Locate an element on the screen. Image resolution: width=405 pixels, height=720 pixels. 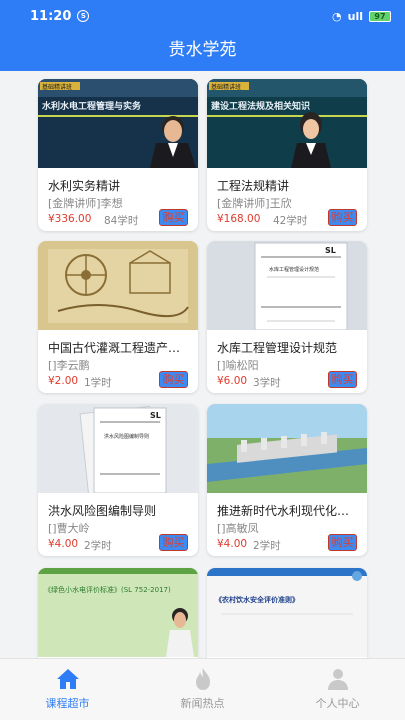
course-hours: 1学时 is located at coordinates (98, 383).